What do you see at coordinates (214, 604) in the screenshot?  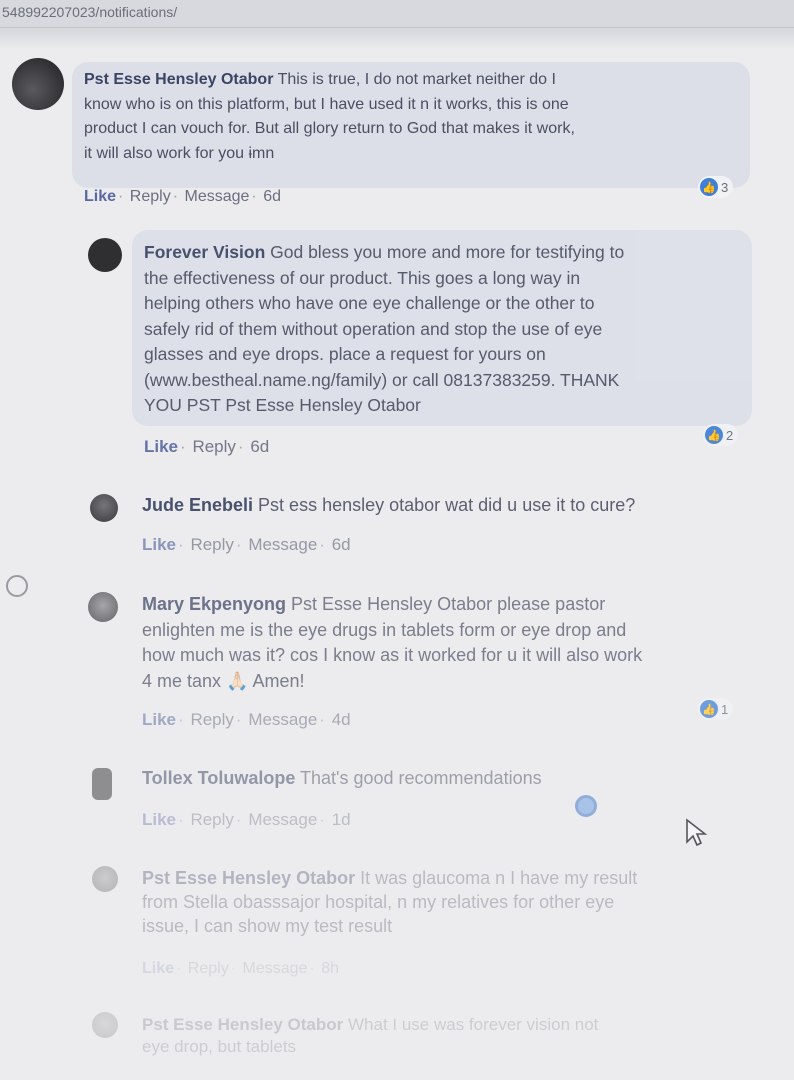 I see `comment-author: Mary Ekpenyong` at bounding box center [214, 604].